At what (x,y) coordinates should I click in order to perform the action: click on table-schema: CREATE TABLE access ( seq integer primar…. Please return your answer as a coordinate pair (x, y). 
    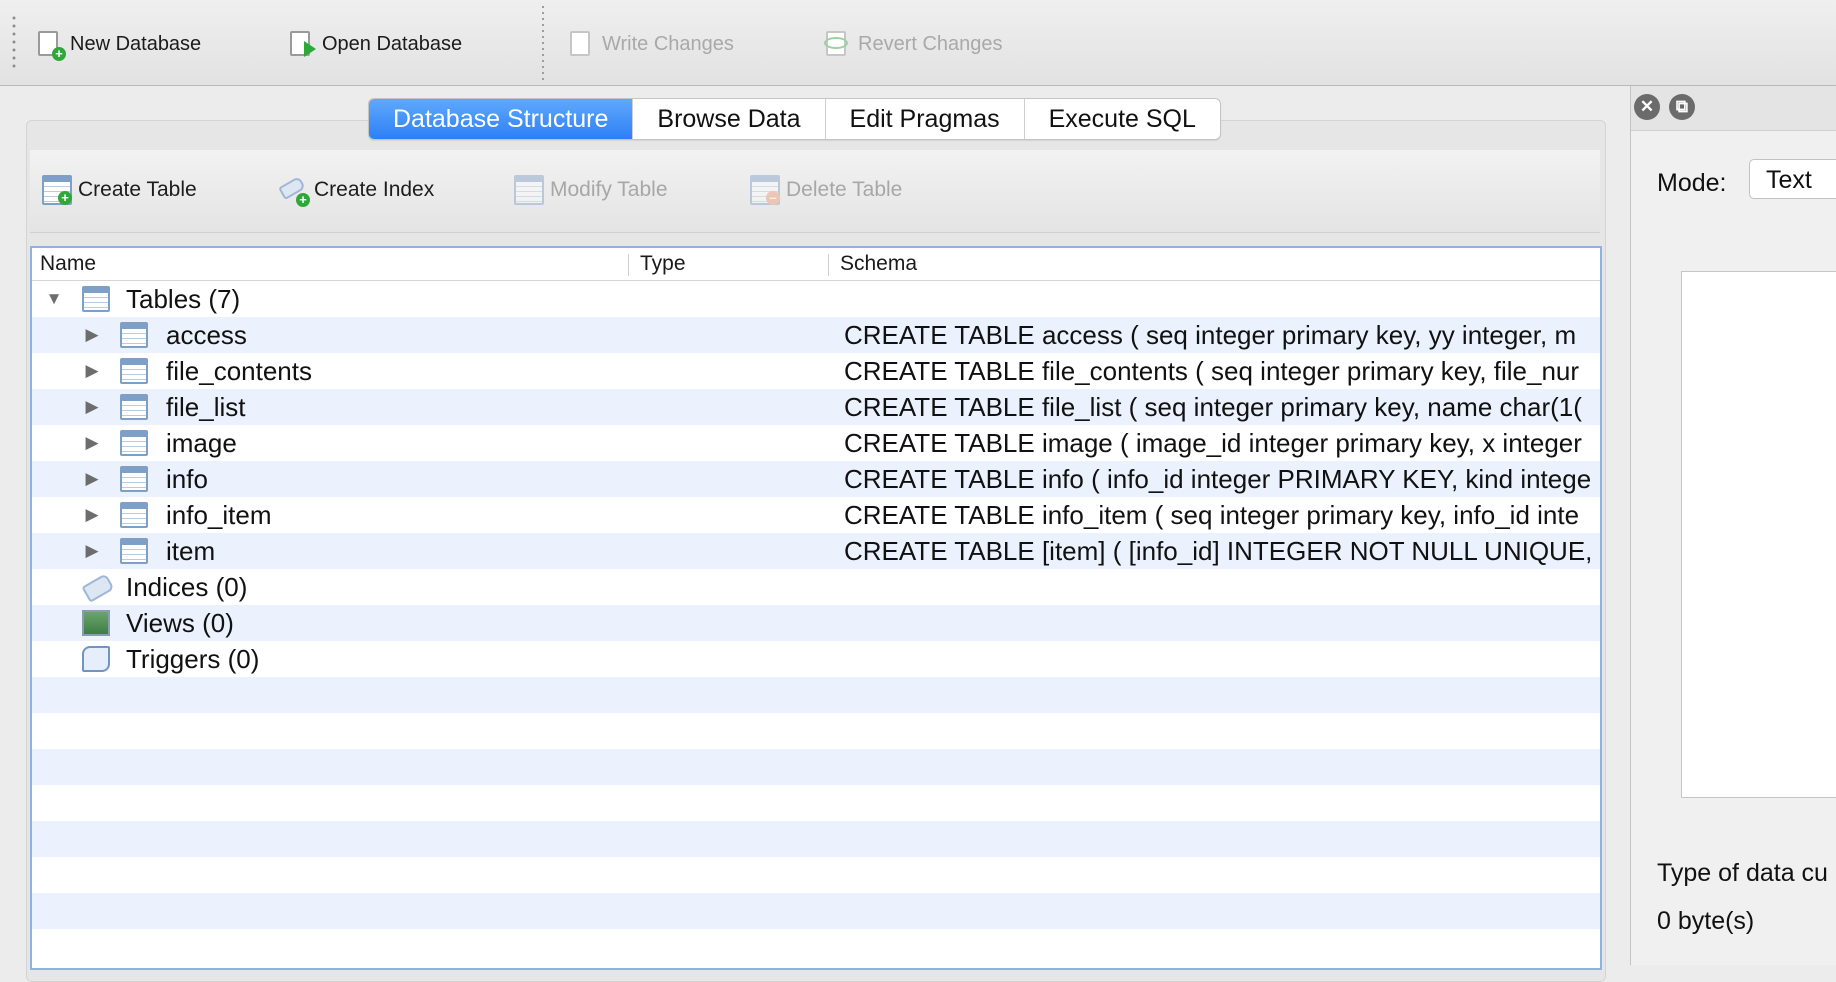
    Looking at the image, I should click on (1210, 335).